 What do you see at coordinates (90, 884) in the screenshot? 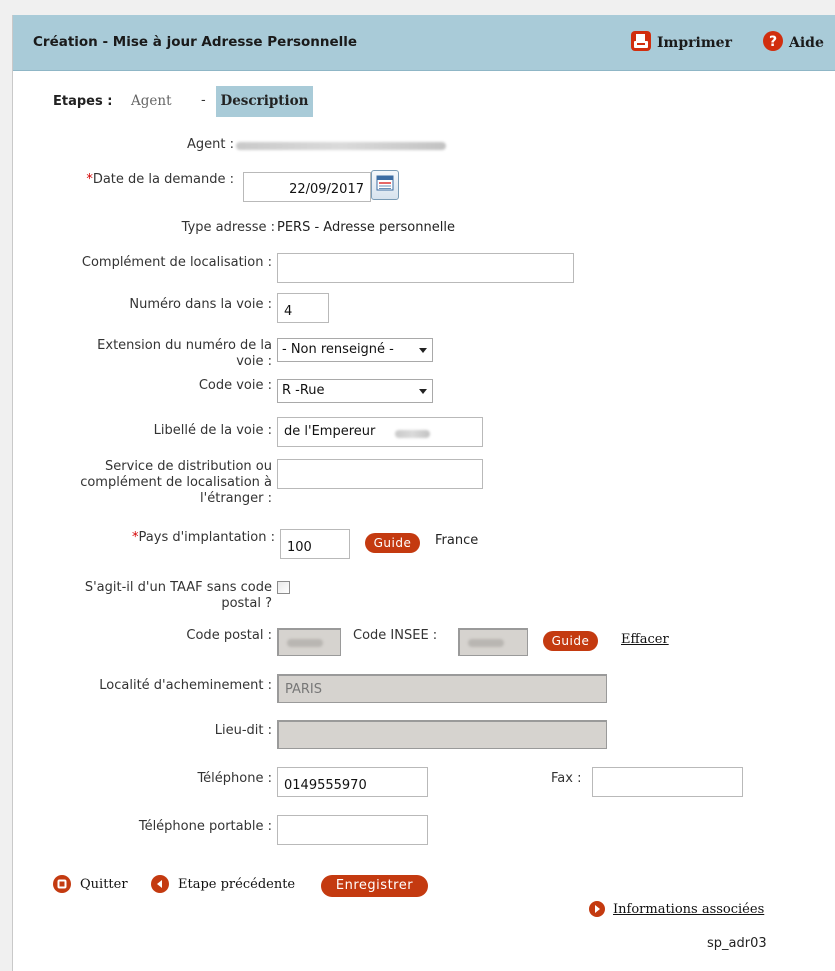
I see `quit-button: Quitter` at bounding box center [90, 884].